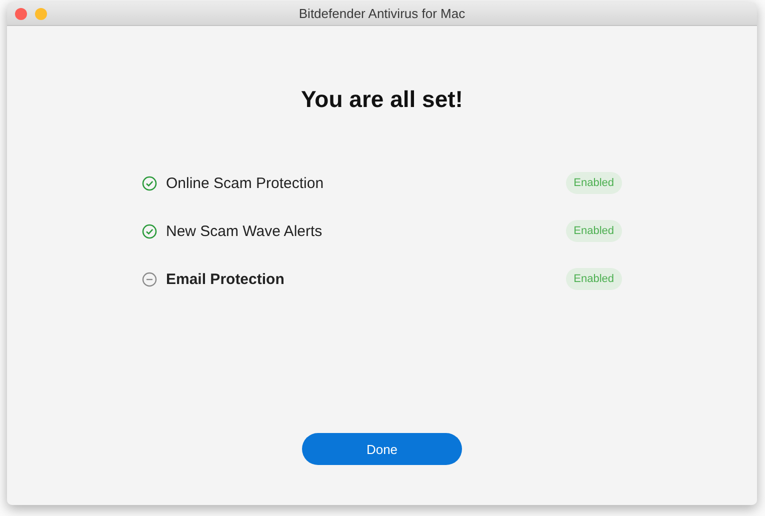 Image resolution: width=765 pixels, height=516 pixels. I want to click on feature-name: New Scam Wave Alerts, so click(244, 231).